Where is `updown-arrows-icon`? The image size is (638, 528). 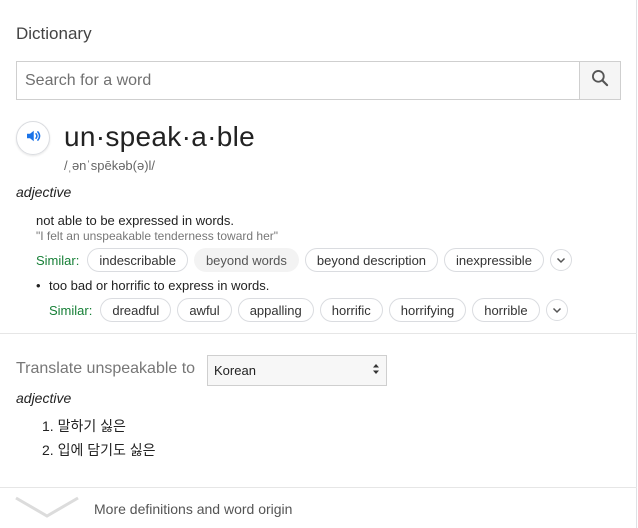 updown-arrows-icon is located at coordinates (376, 370).